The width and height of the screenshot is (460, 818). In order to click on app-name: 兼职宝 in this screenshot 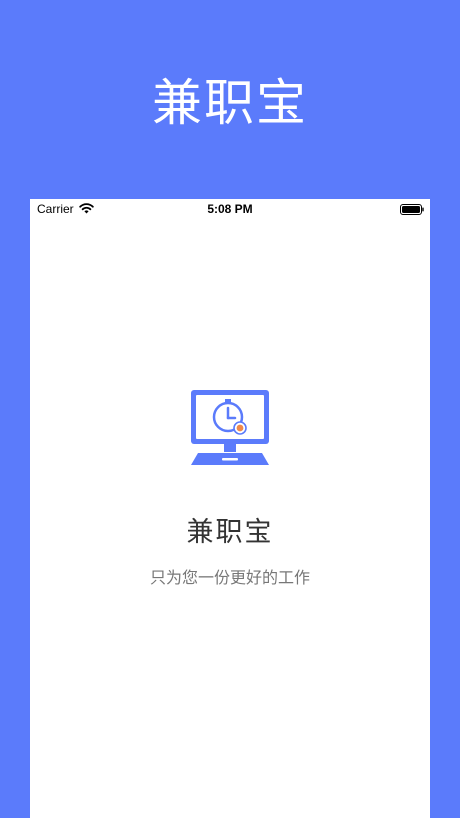, I will do `click(230, 532)`.